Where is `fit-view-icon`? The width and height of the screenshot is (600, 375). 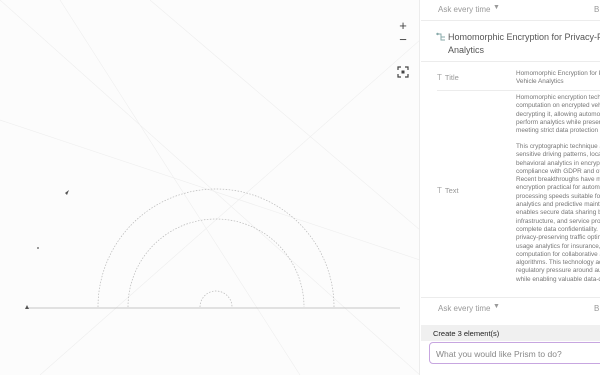 fit-view-icon is located at coordinates (403, 72).